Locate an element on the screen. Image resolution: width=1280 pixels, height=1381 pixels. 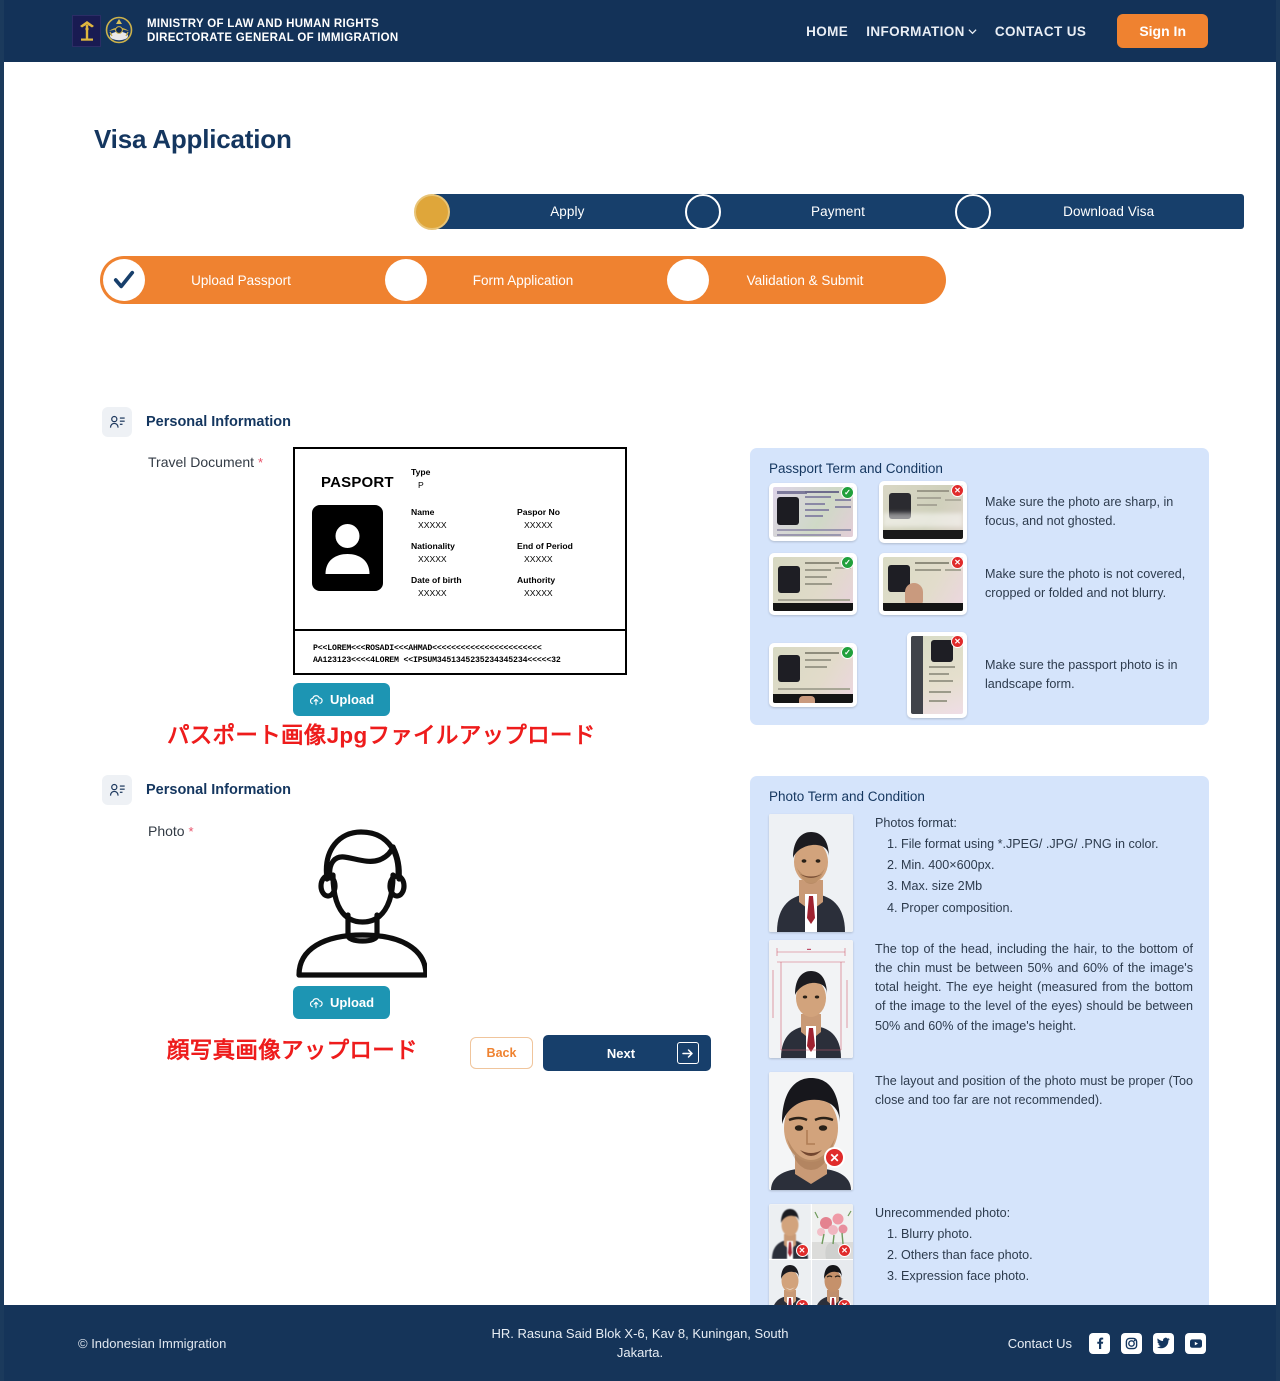
next-button: Next is located at coordinates (627, 1053).